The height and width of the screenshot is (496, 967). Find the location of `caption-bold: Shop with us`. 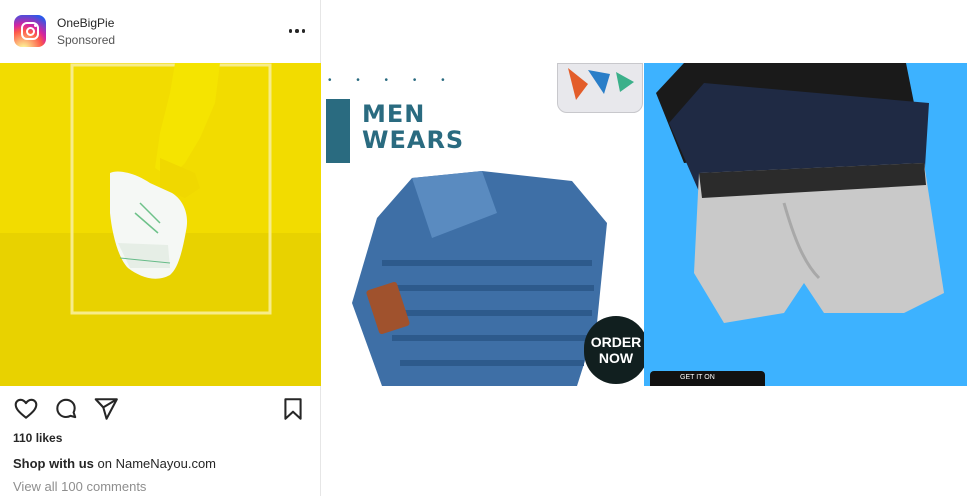

caption-bold: Shop with us is located at coordinates (53, 463).